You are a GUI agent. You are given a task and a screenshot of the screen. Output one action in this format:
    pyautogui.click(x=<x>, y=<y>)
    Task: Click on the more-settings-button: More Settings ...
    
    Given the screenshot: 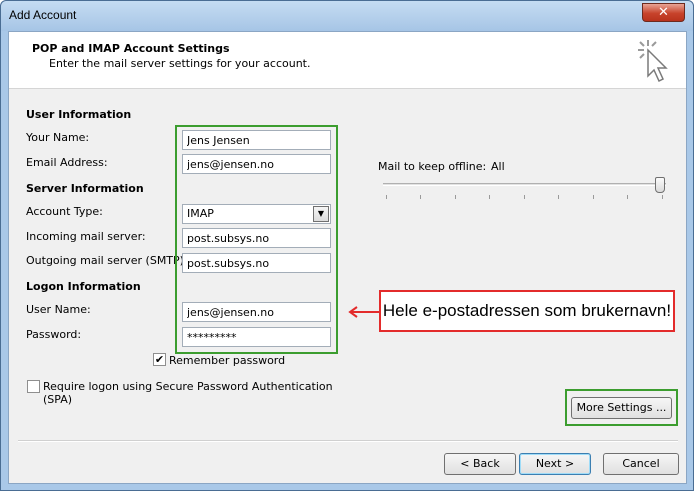 What is the action you would take?
    pyautogui.click(x=621, y=408)
    